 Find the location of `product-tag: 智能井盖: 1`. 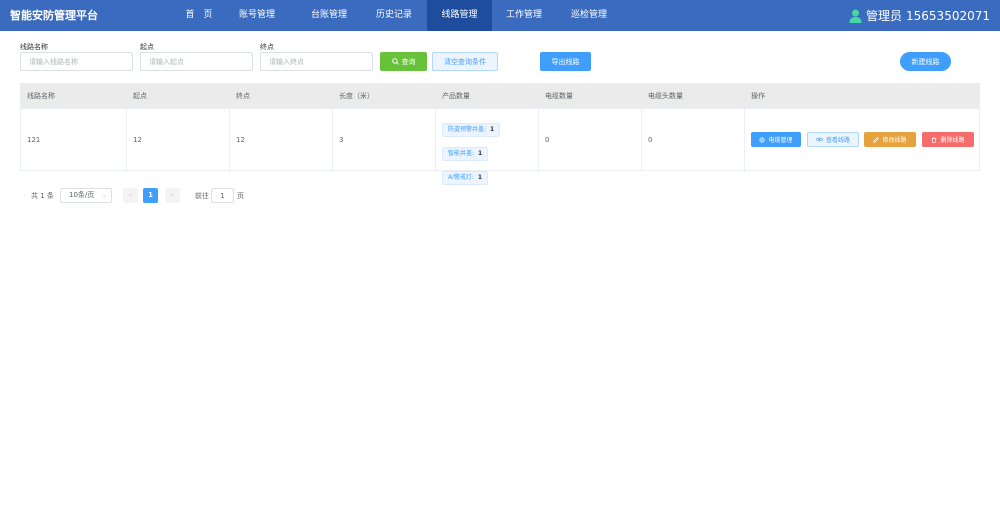

product-tag: 智能井盖: 1 is located at coordinates (465, 154).